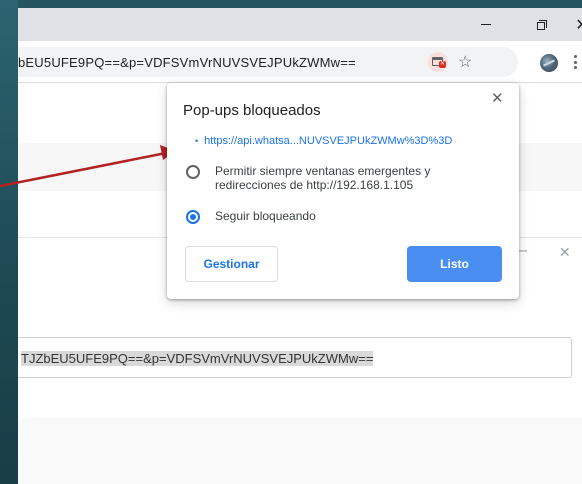 This screenshot has height=484, width=582. Describe the element at coordinates (291, 4) in the screenshot. I see `slide-frame-top` at that location.